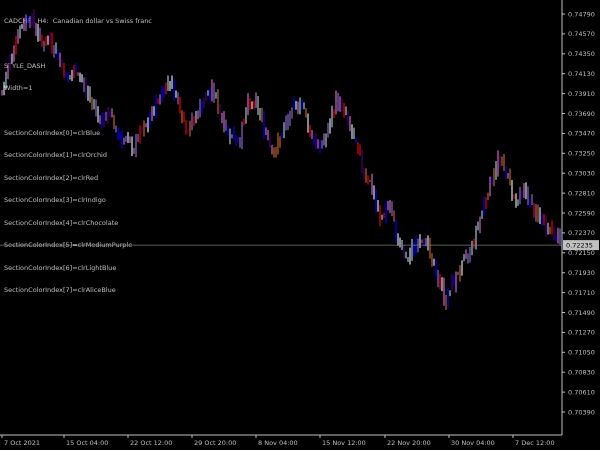 Image resolution: width=600 pixels, height=450 pixels. Describe the element at coordinates (581, 94) in the screenshot. I see `y-tick-label: 0.73910` at that location.